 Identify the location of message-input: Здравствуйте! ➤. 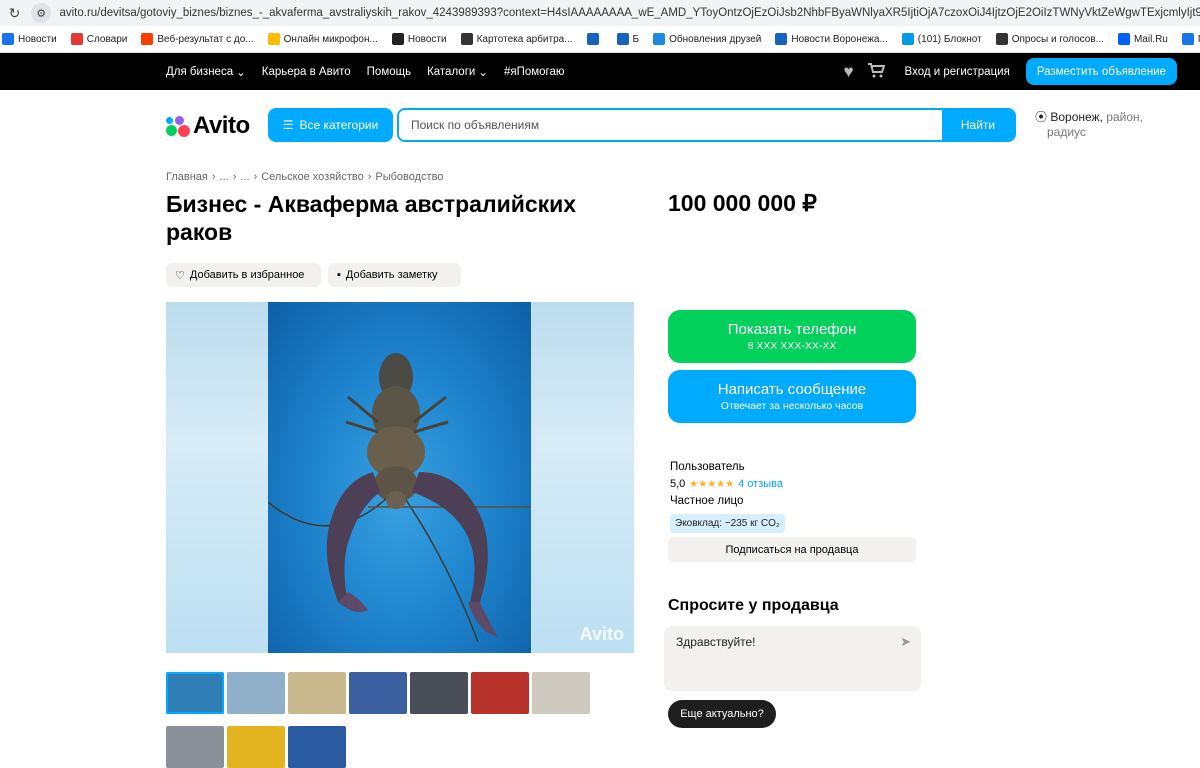
(792, 658).